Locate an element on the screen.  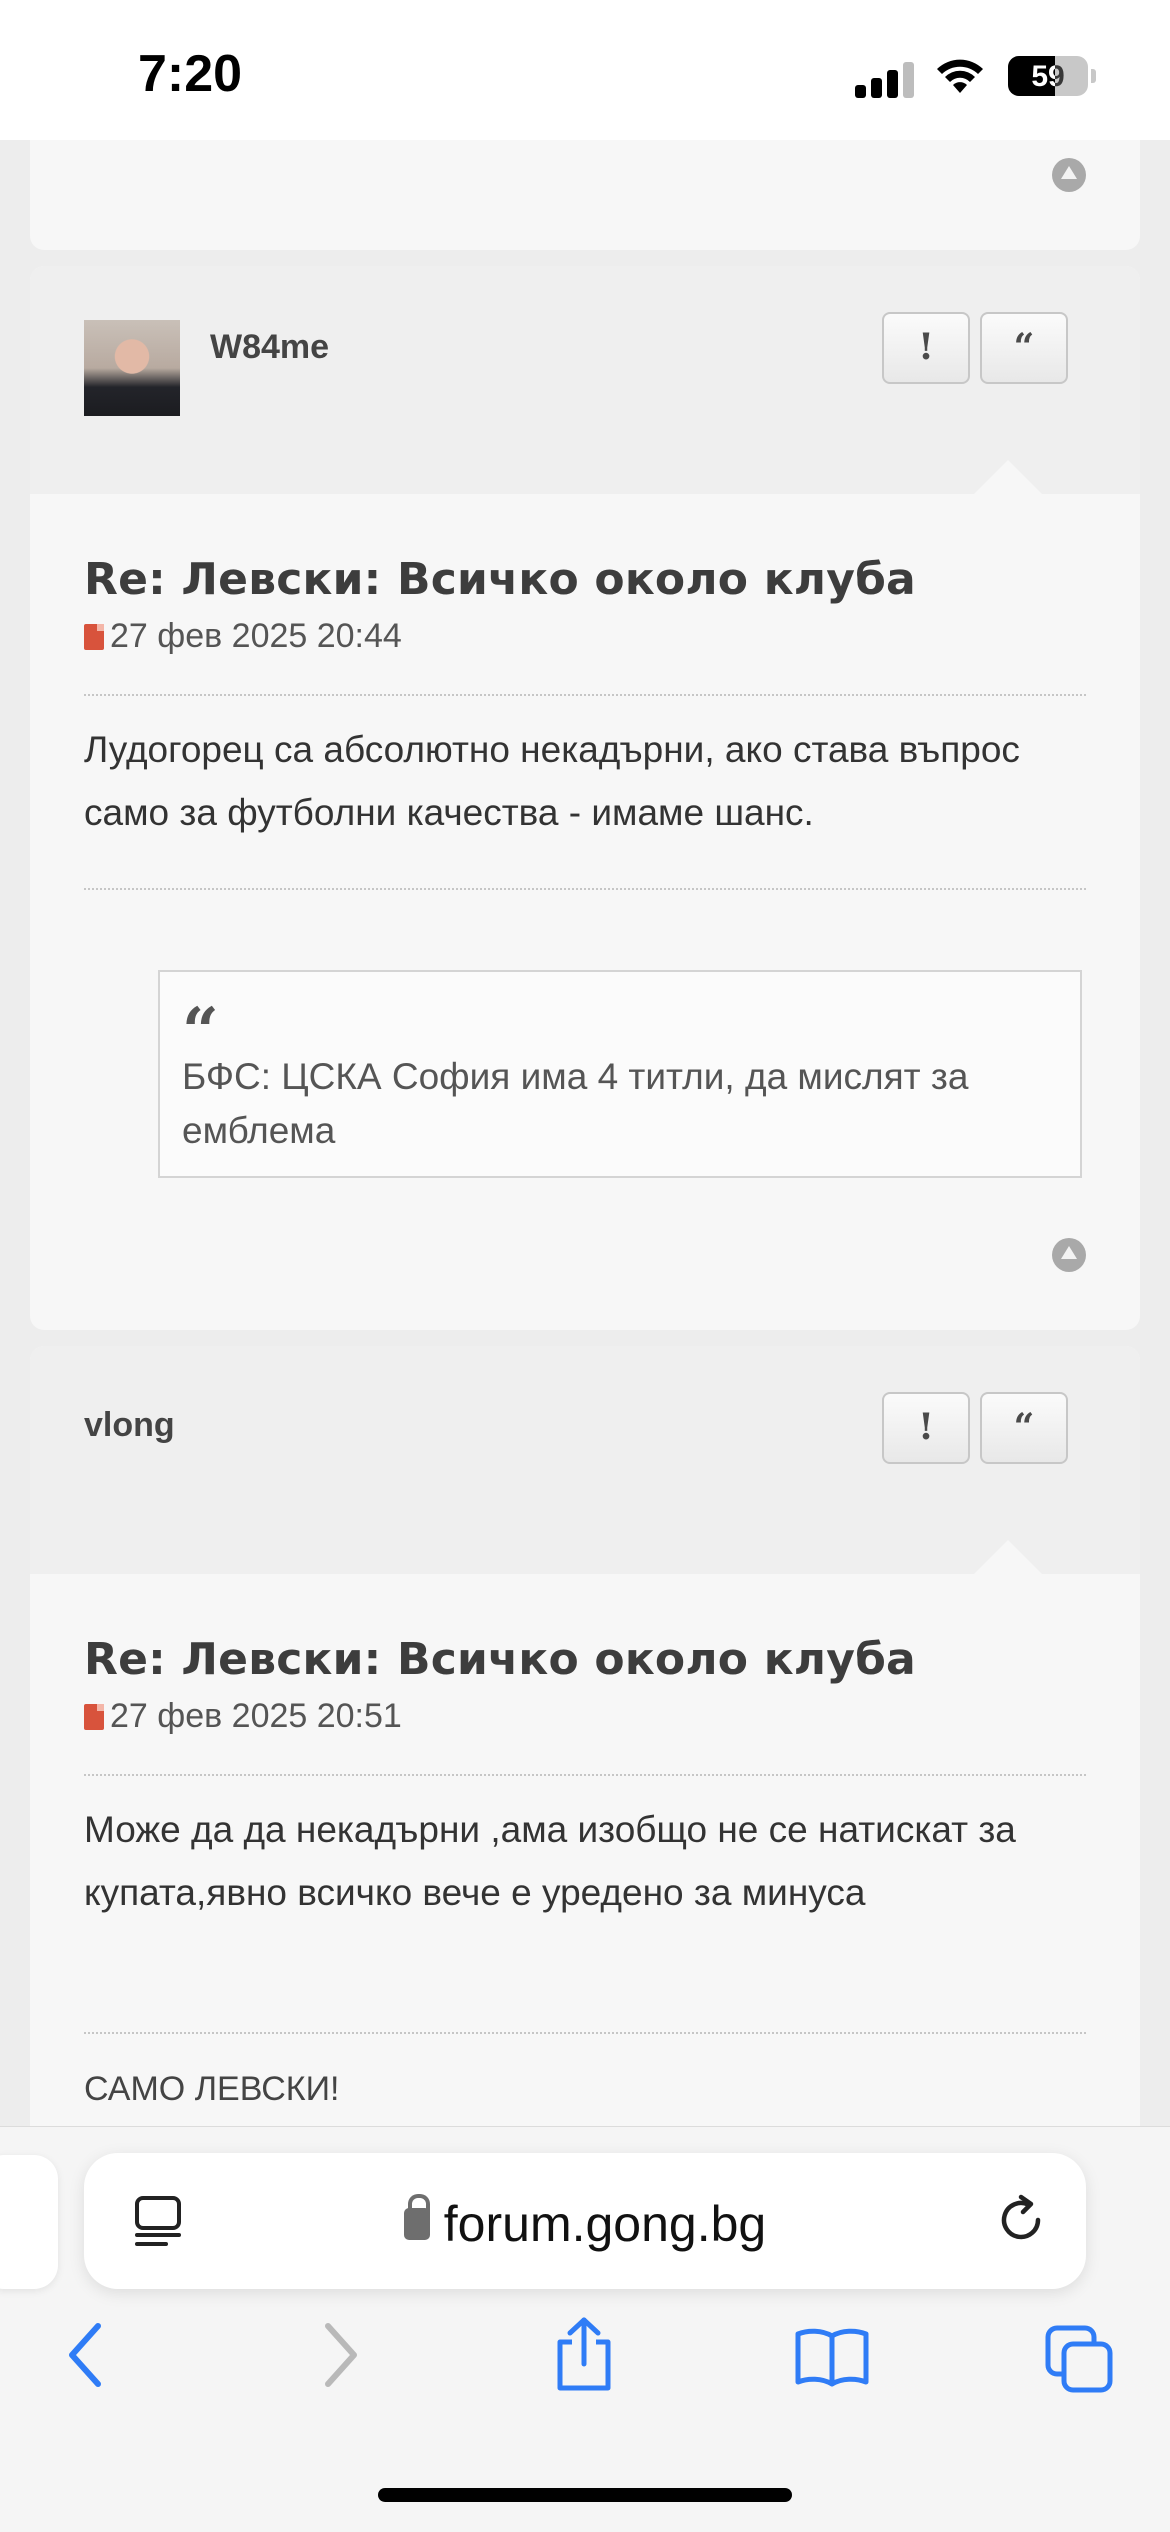
avatar is located at coordinates (132, 368).